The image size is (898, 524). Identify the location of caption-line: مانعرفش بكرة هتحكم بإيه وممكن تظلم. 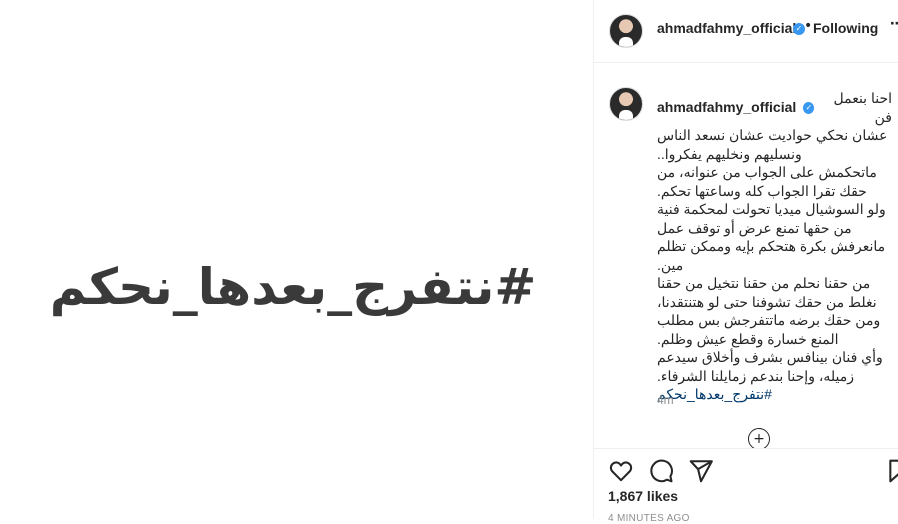
(771, 246).